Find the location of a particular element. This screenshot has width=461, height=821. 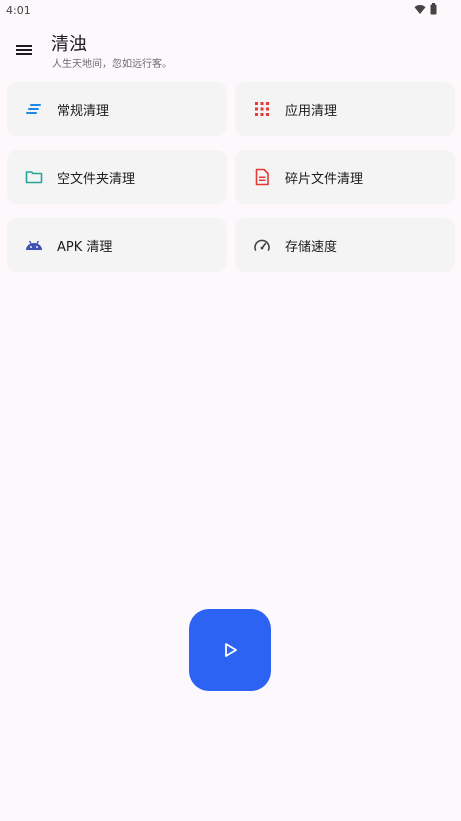

apps-grid-icon is located at coordinates (262, 109).